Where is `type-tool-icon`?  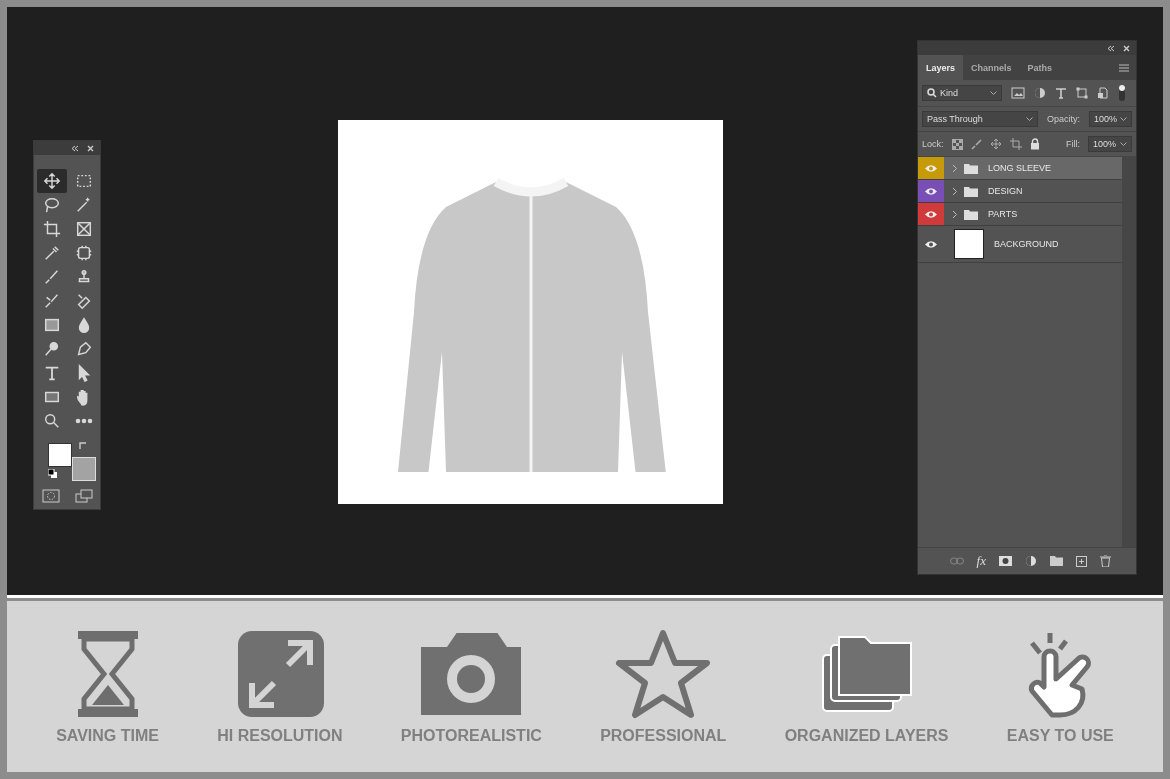 type-tool-icon is located at coordinates (52, 373).